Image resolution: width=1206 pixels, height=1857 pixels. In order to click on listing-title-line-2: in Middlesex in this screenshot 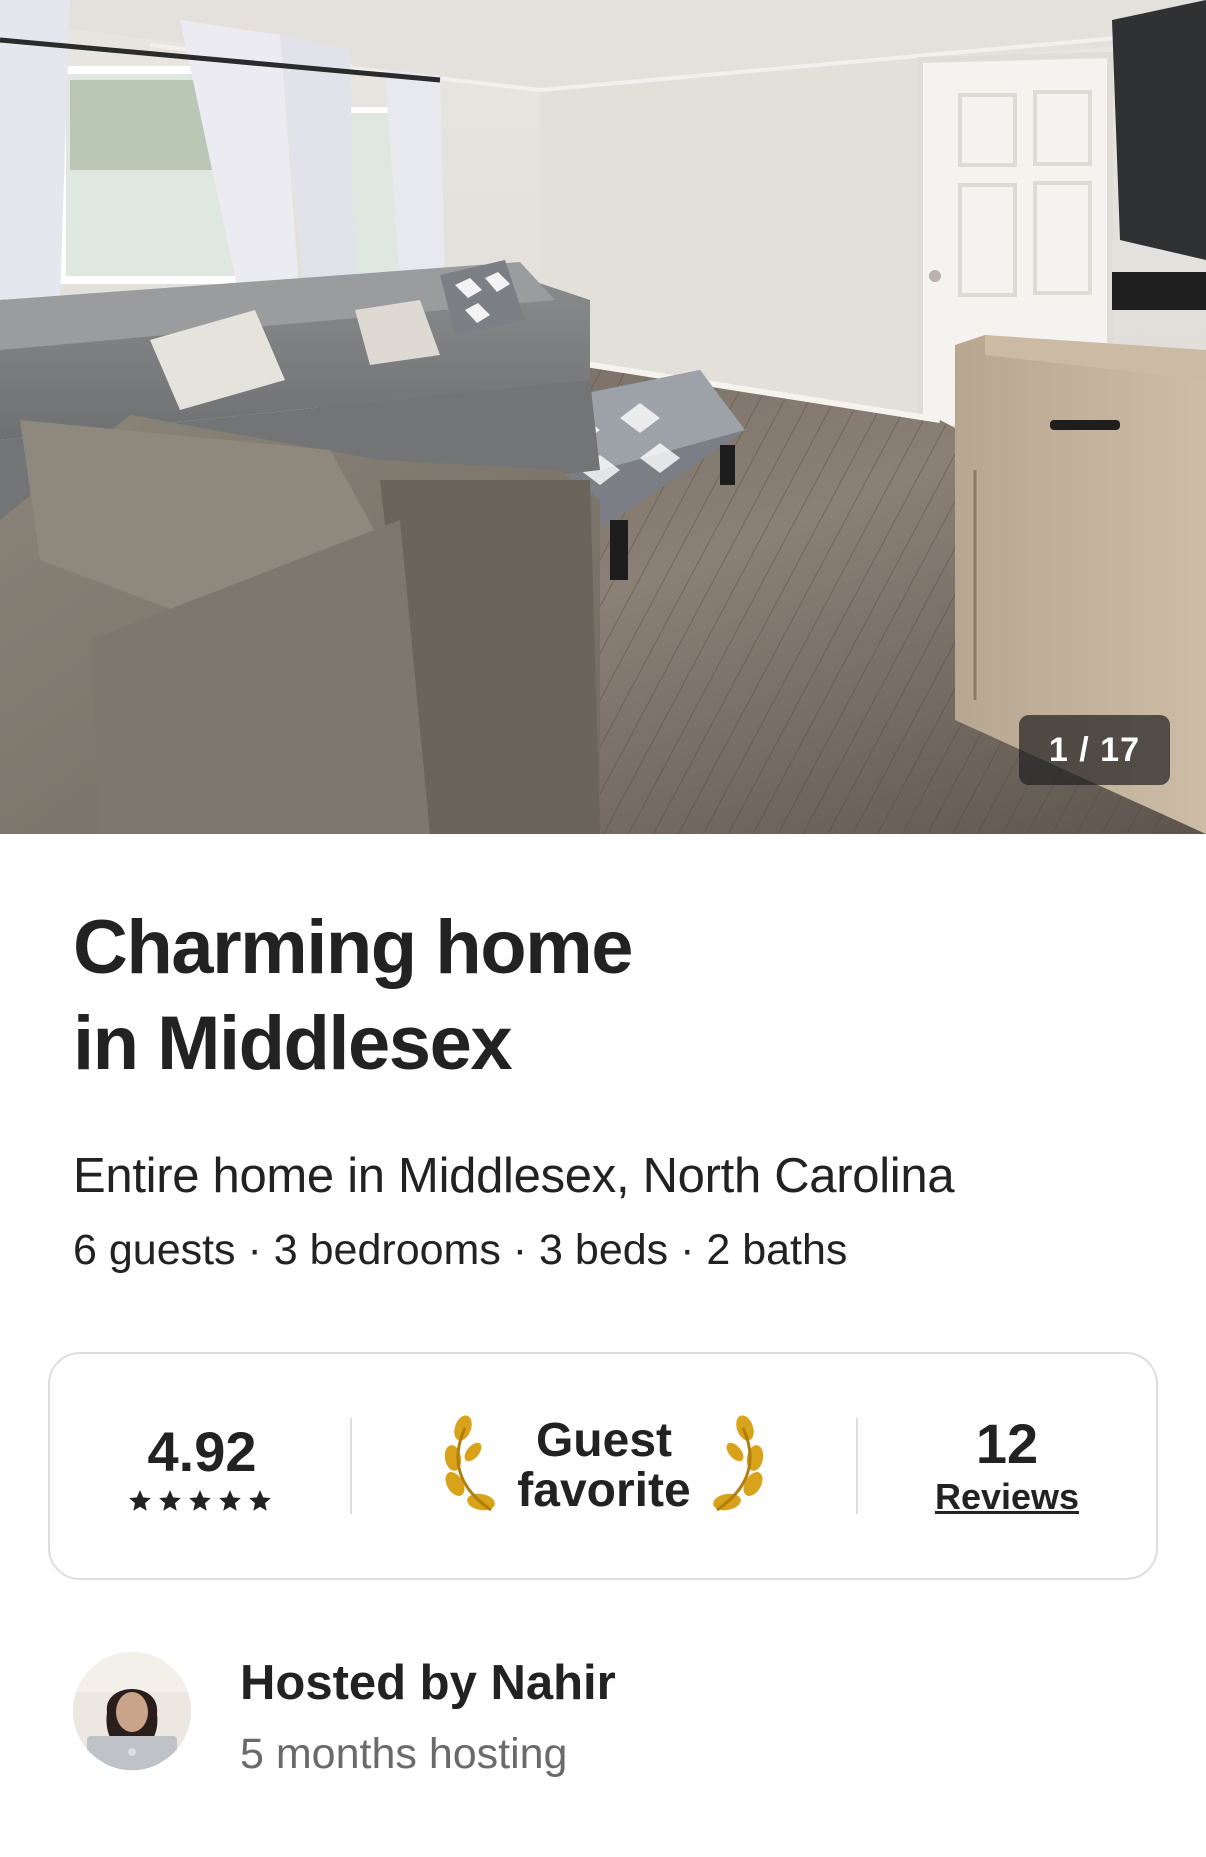, I will do `click(293, 1043)`.